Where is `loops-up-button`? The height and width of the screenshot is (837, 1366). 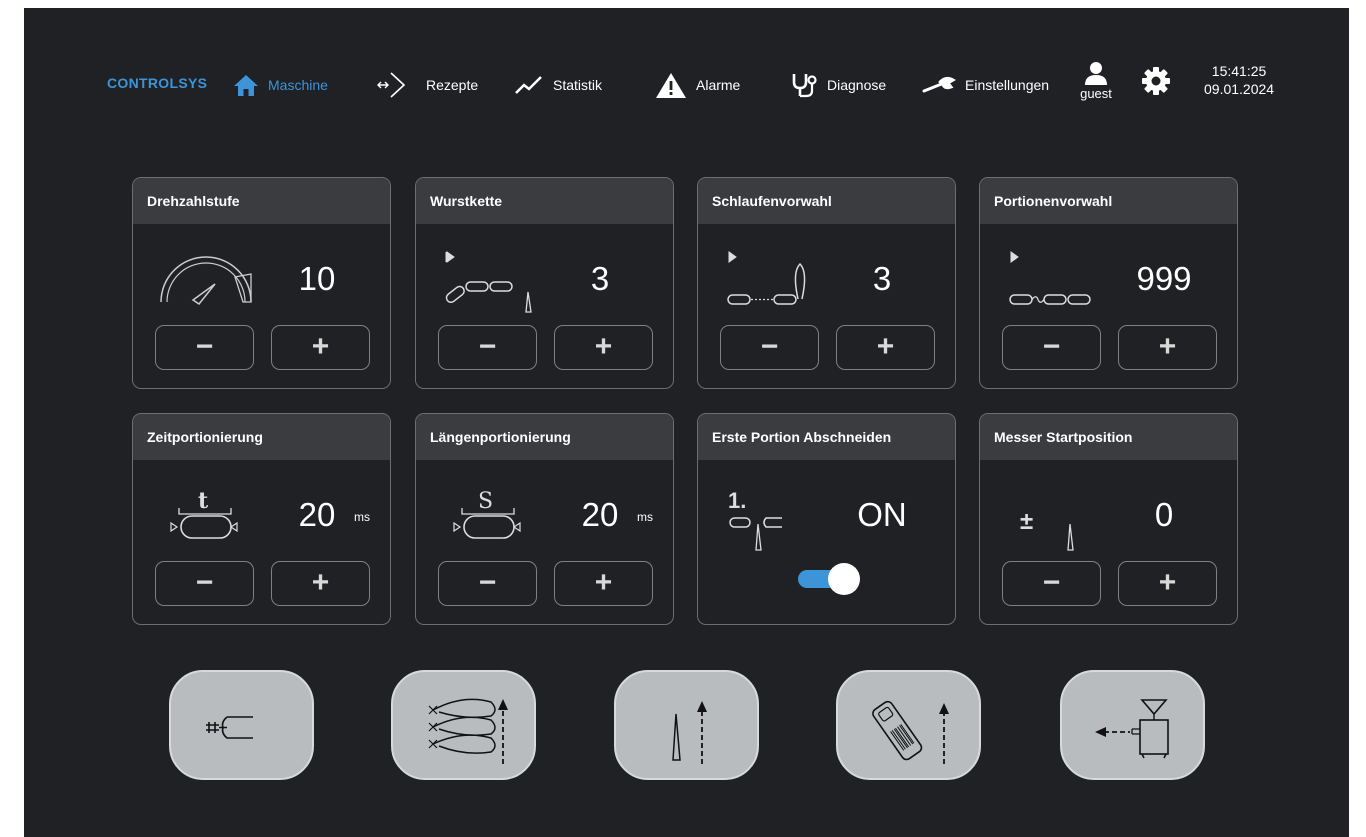 loops-up-button is located at coordinates (463, 725).